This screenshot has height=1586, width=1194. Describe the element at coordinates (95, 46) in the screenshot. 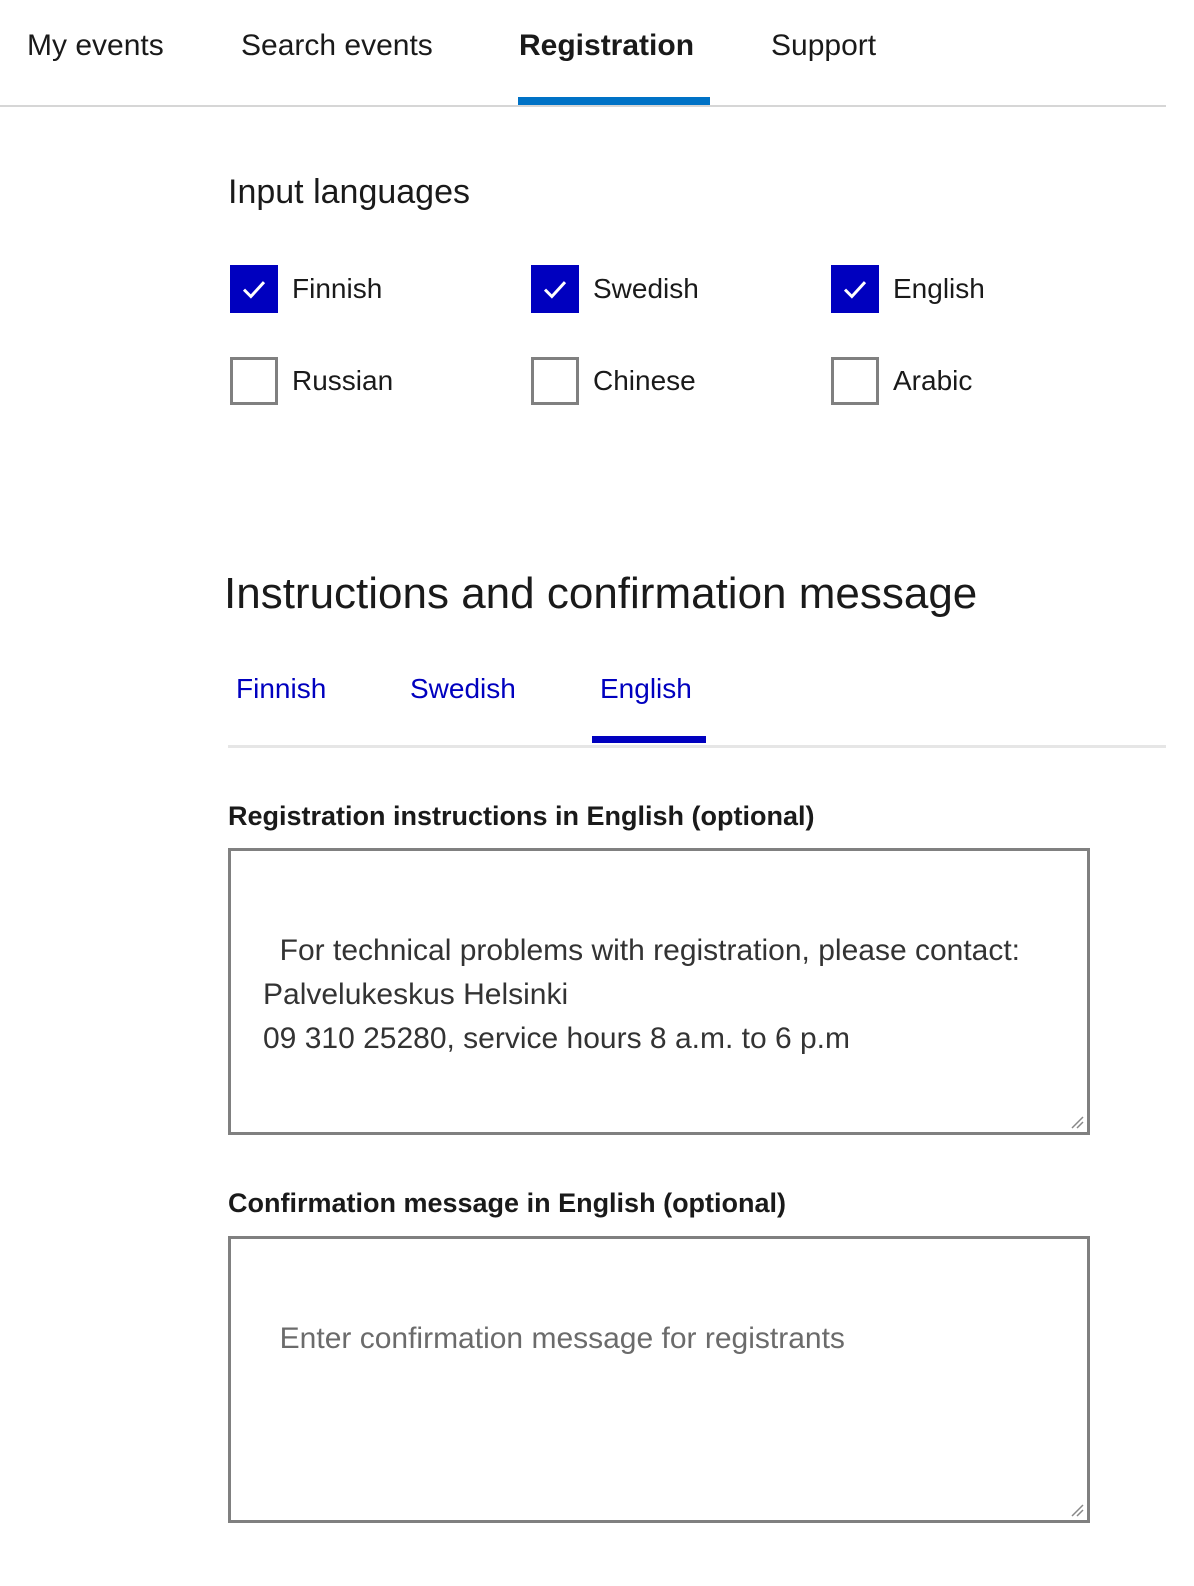

I see `nav-item-my-events: My events` at that location.